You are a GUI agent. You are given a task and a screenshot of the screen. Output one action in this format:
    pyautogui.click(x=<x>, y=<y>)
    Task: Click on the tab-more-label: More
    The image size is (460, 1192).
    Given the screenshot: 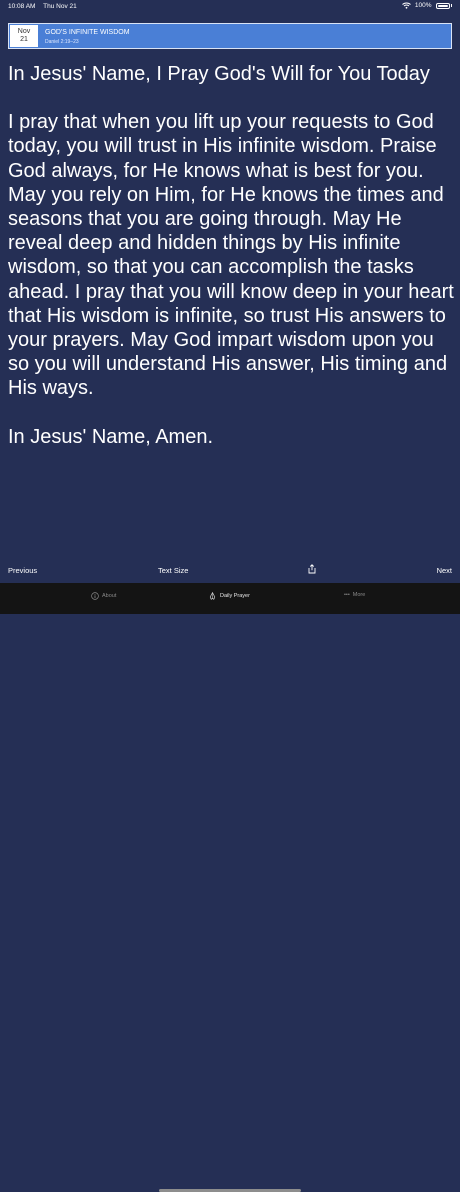 What is the action you would take?
    pyautogui.click(x=359, y=595)
    